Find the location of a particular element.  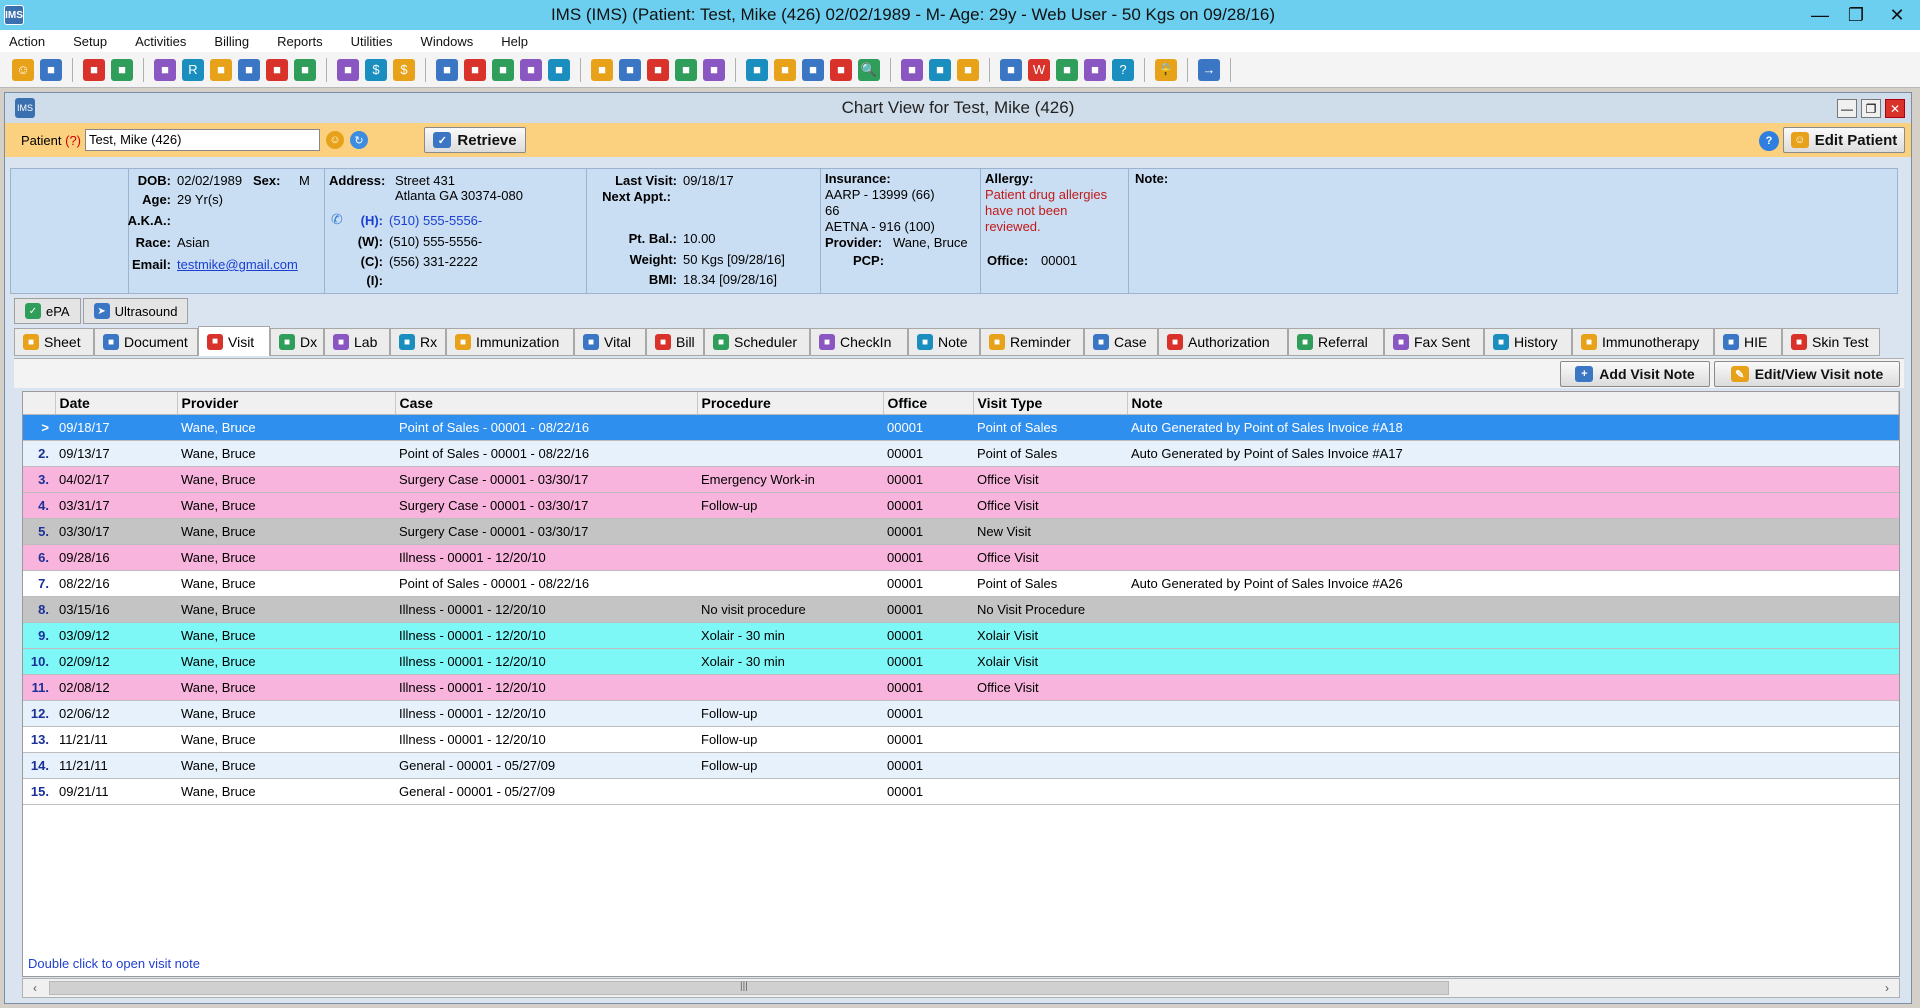

menu-action: Action is located at coordinates (27, 41).